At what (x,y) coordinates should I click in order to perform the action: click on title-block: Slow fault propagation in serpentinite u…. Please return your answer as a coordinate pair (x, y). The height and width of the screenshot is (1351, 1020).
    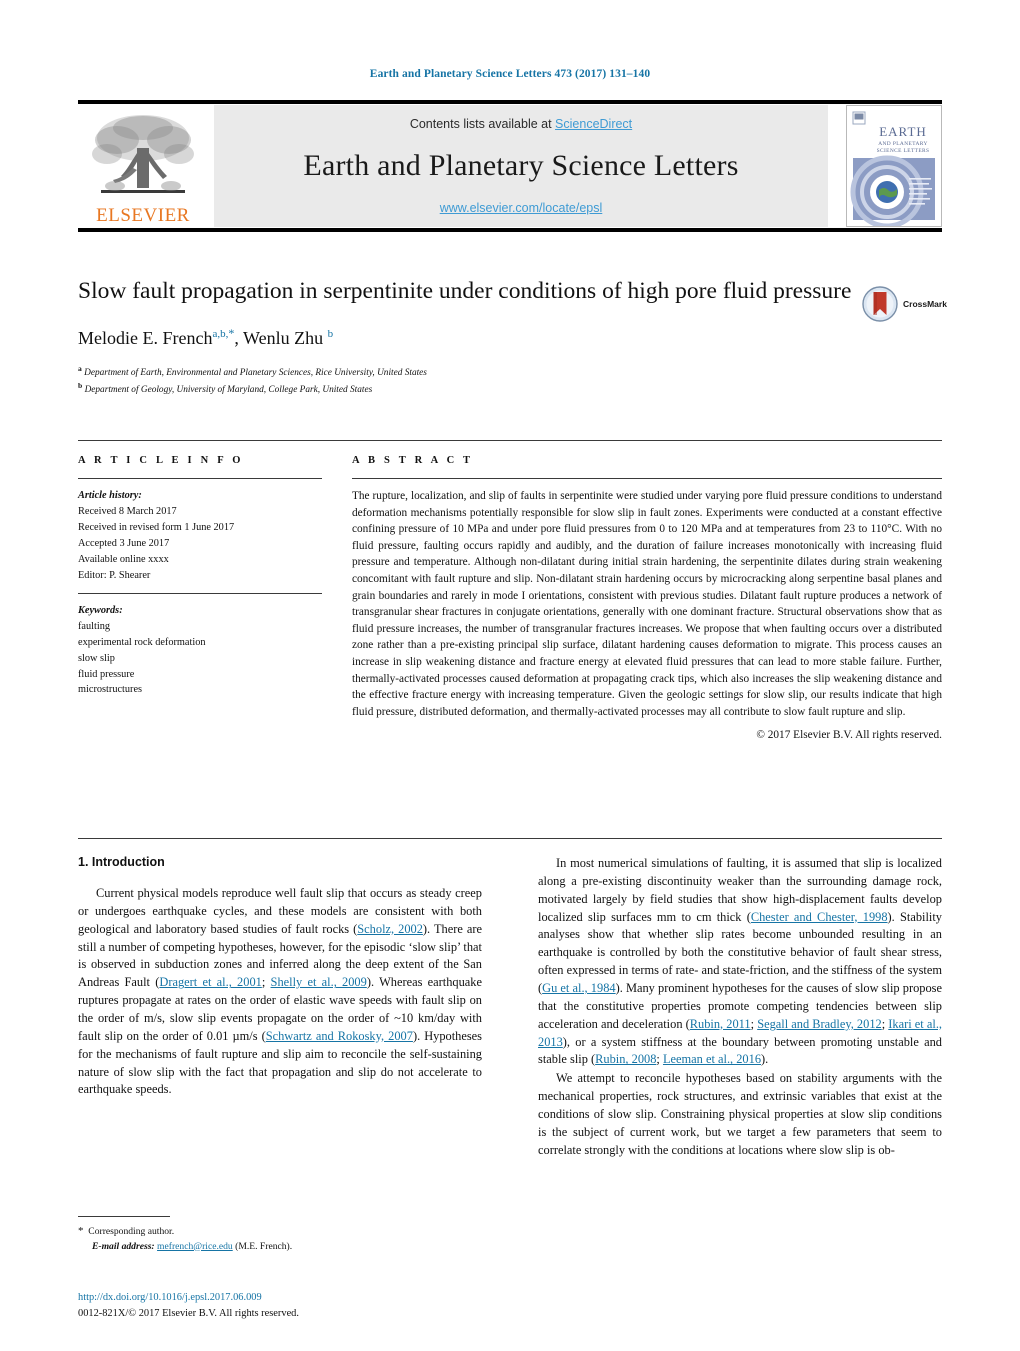
    Looking at the image, I should click on (468, 337).